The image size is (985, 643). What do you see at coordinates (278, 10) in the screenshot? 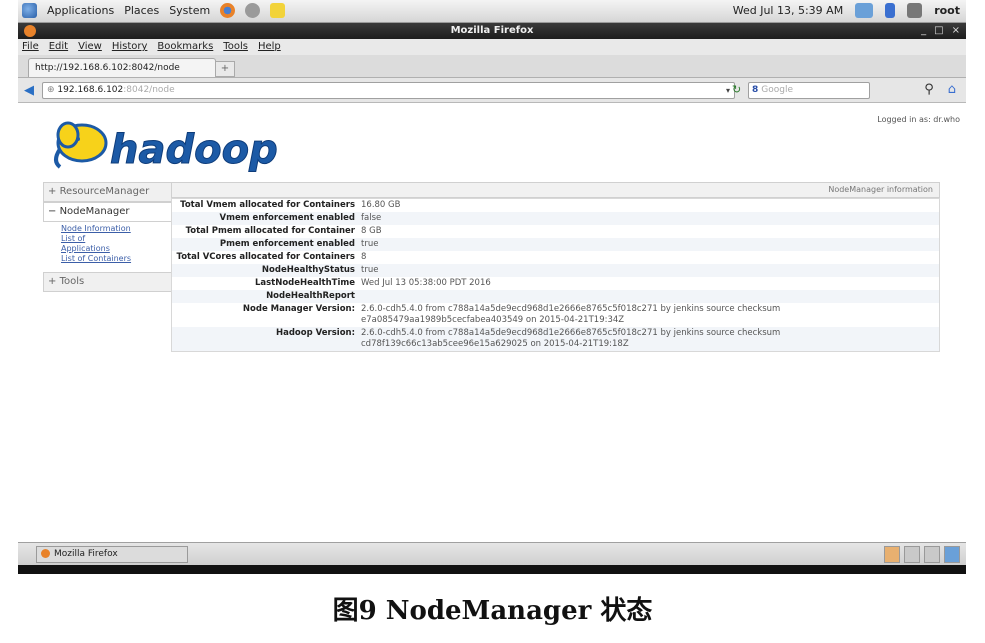
I see `notes-launcher-icon` at bounding box center [278, 10].